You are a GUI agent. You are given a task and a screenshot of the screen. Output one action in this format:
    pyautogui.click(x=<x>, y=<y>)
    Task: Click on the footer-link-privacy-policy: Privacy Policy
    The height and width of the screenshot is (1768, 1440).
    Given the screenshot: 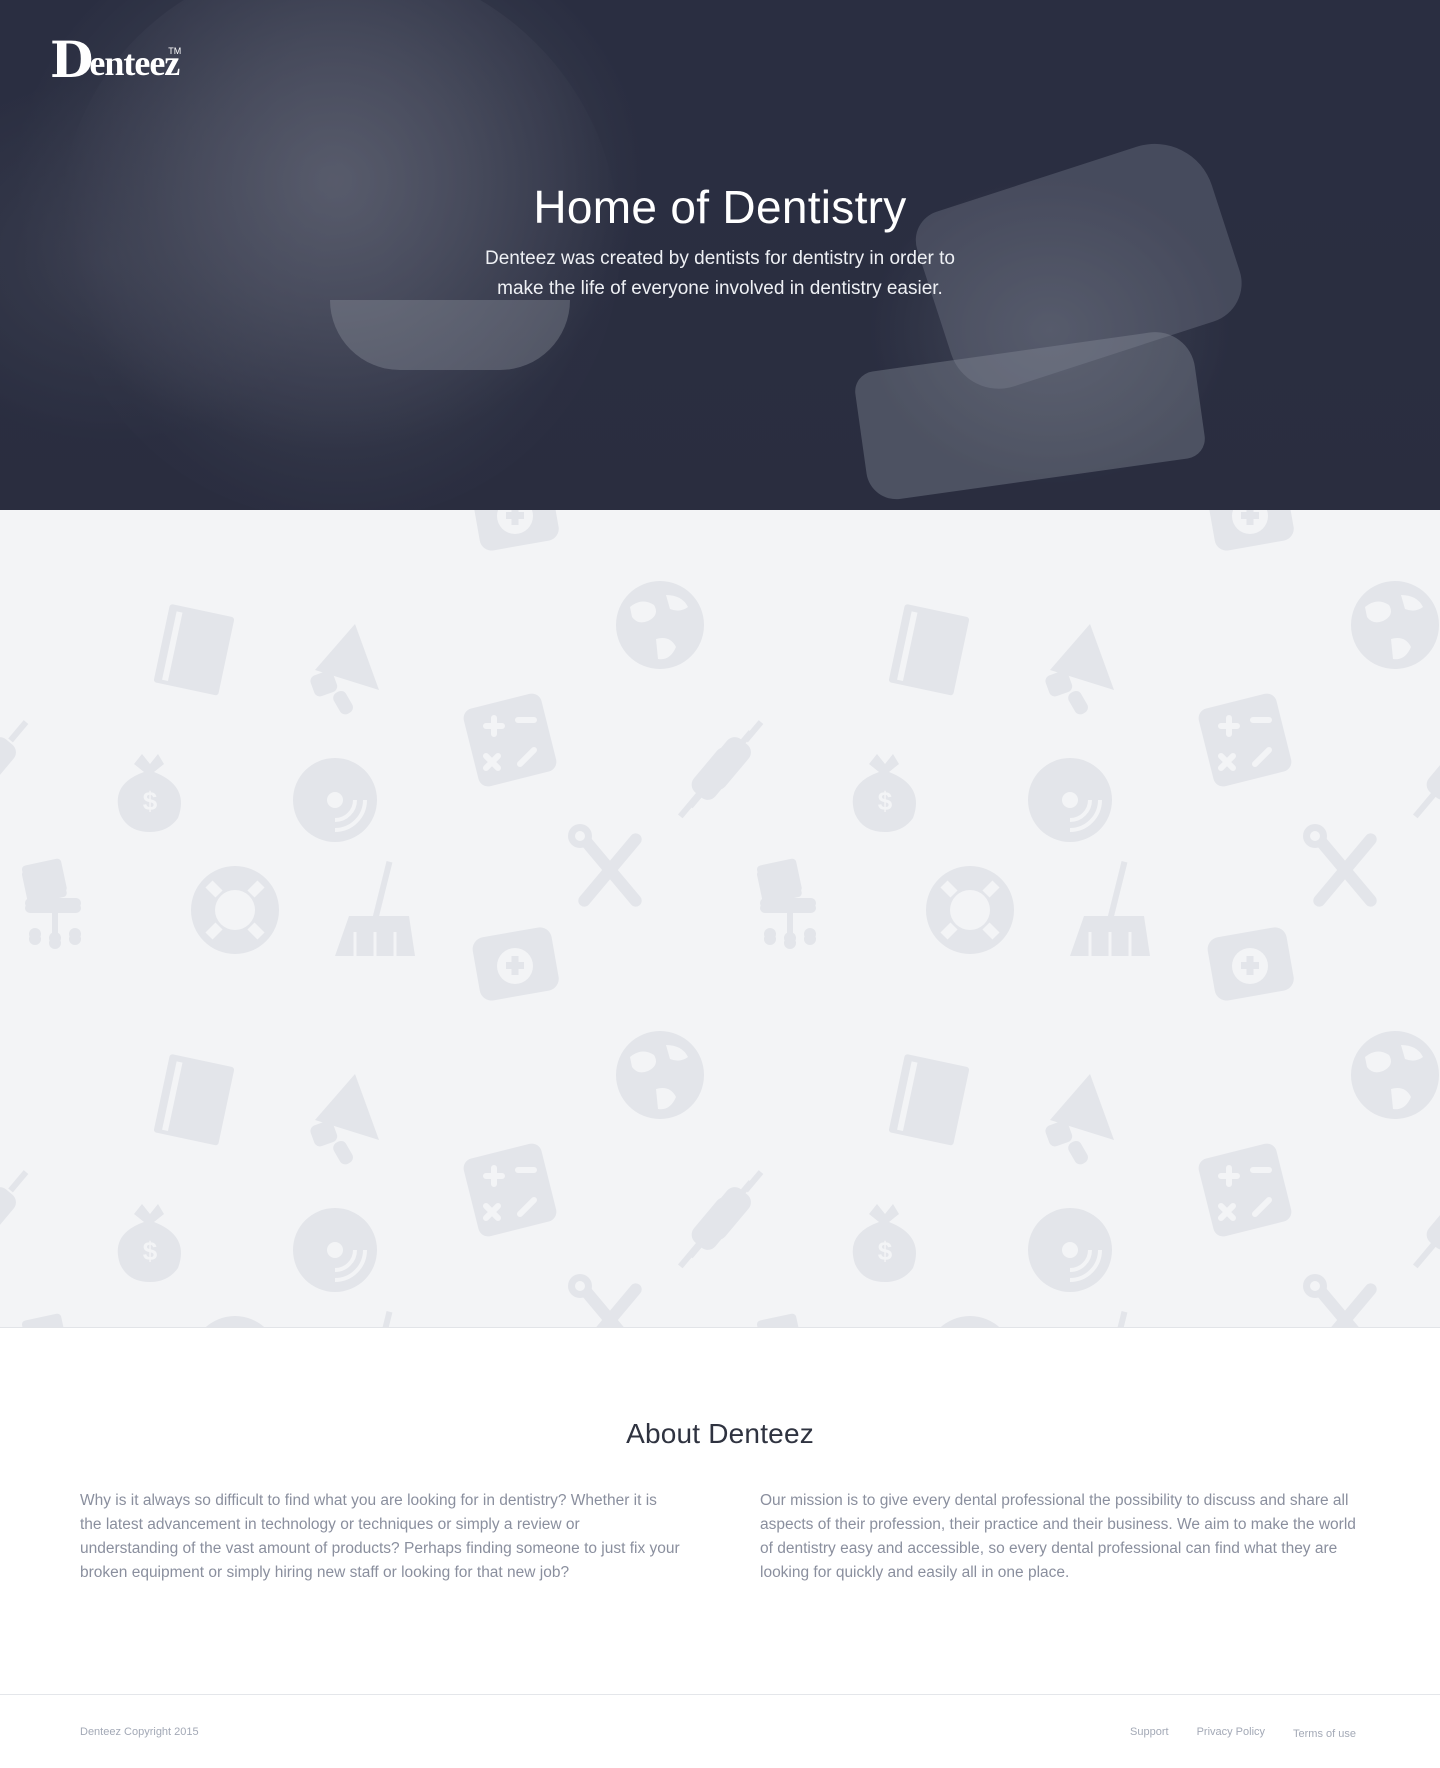 What is the action you would take?
    pyautogui.click(x=1231, y=1732)
    